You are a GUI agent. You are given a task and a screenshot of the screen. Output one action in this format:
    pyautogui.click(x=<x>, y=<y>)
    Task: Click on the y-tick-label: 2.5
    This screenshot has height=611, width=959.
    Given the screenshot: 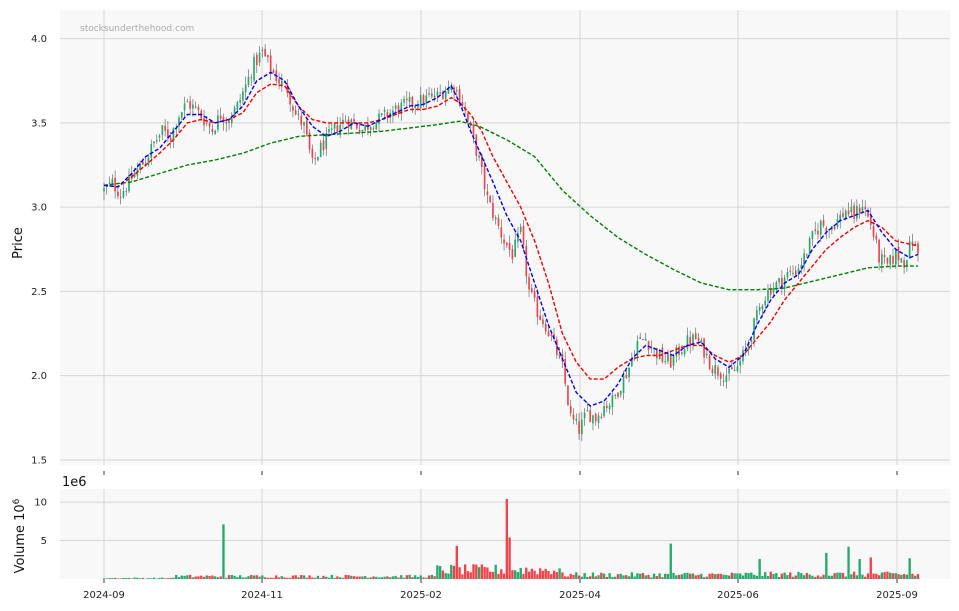 What is the action you would take?
    pyautogui.click(x=39, y=292)
    